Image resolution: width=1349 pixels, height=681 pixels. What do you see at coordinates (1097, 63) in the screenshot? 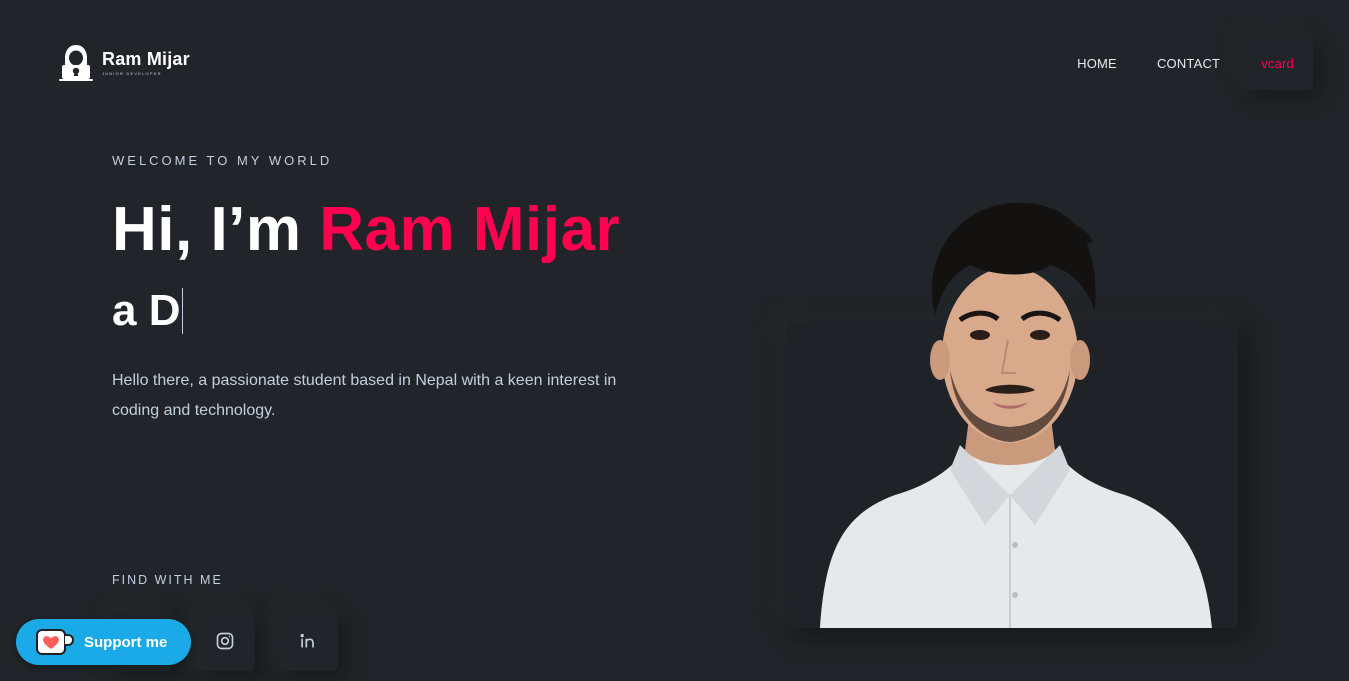
I see `nav-home-link: HOME` at bounding box center [1097, 63].